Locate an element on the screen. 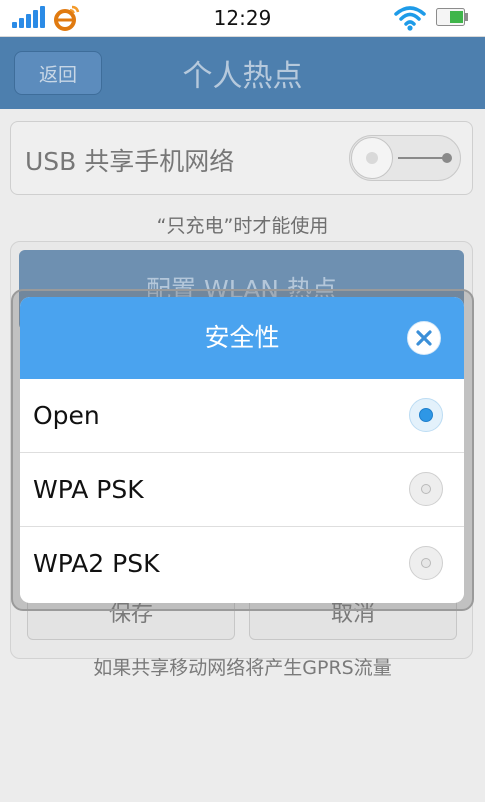  dialog-title: 安全性 is located at coordinates (242, 337).